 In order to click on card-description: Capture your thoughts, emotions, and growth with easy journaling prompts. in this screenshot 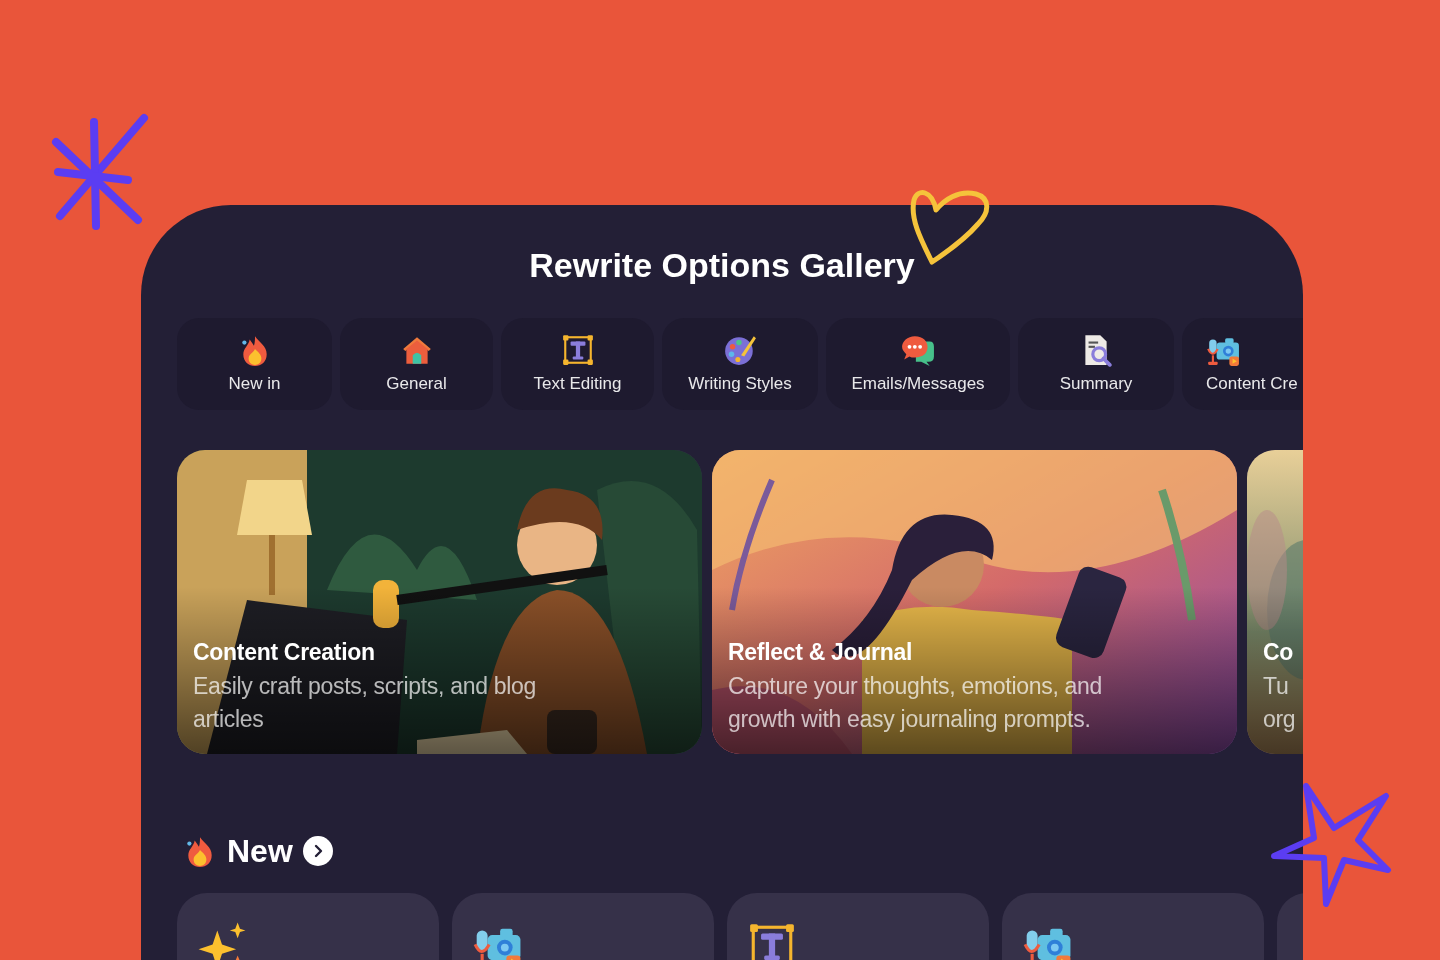, I will do `click(915, 703)`.